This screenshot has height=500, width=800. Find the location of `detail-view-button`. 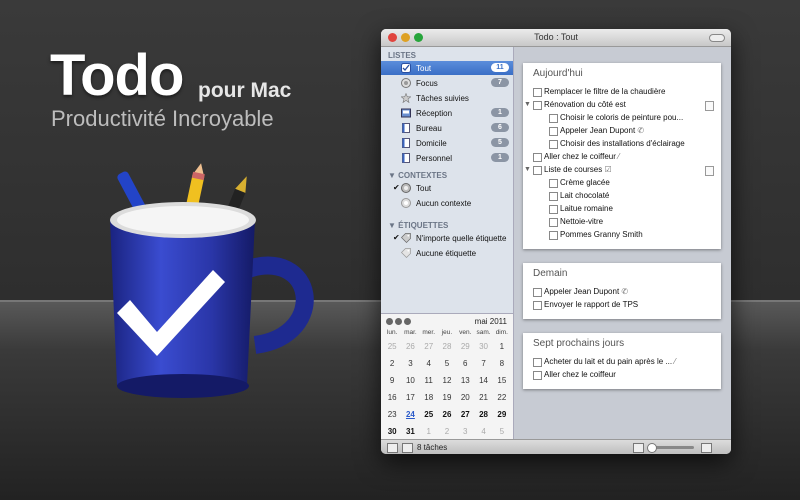

detail-view-button is located at coordinates (706, 448).